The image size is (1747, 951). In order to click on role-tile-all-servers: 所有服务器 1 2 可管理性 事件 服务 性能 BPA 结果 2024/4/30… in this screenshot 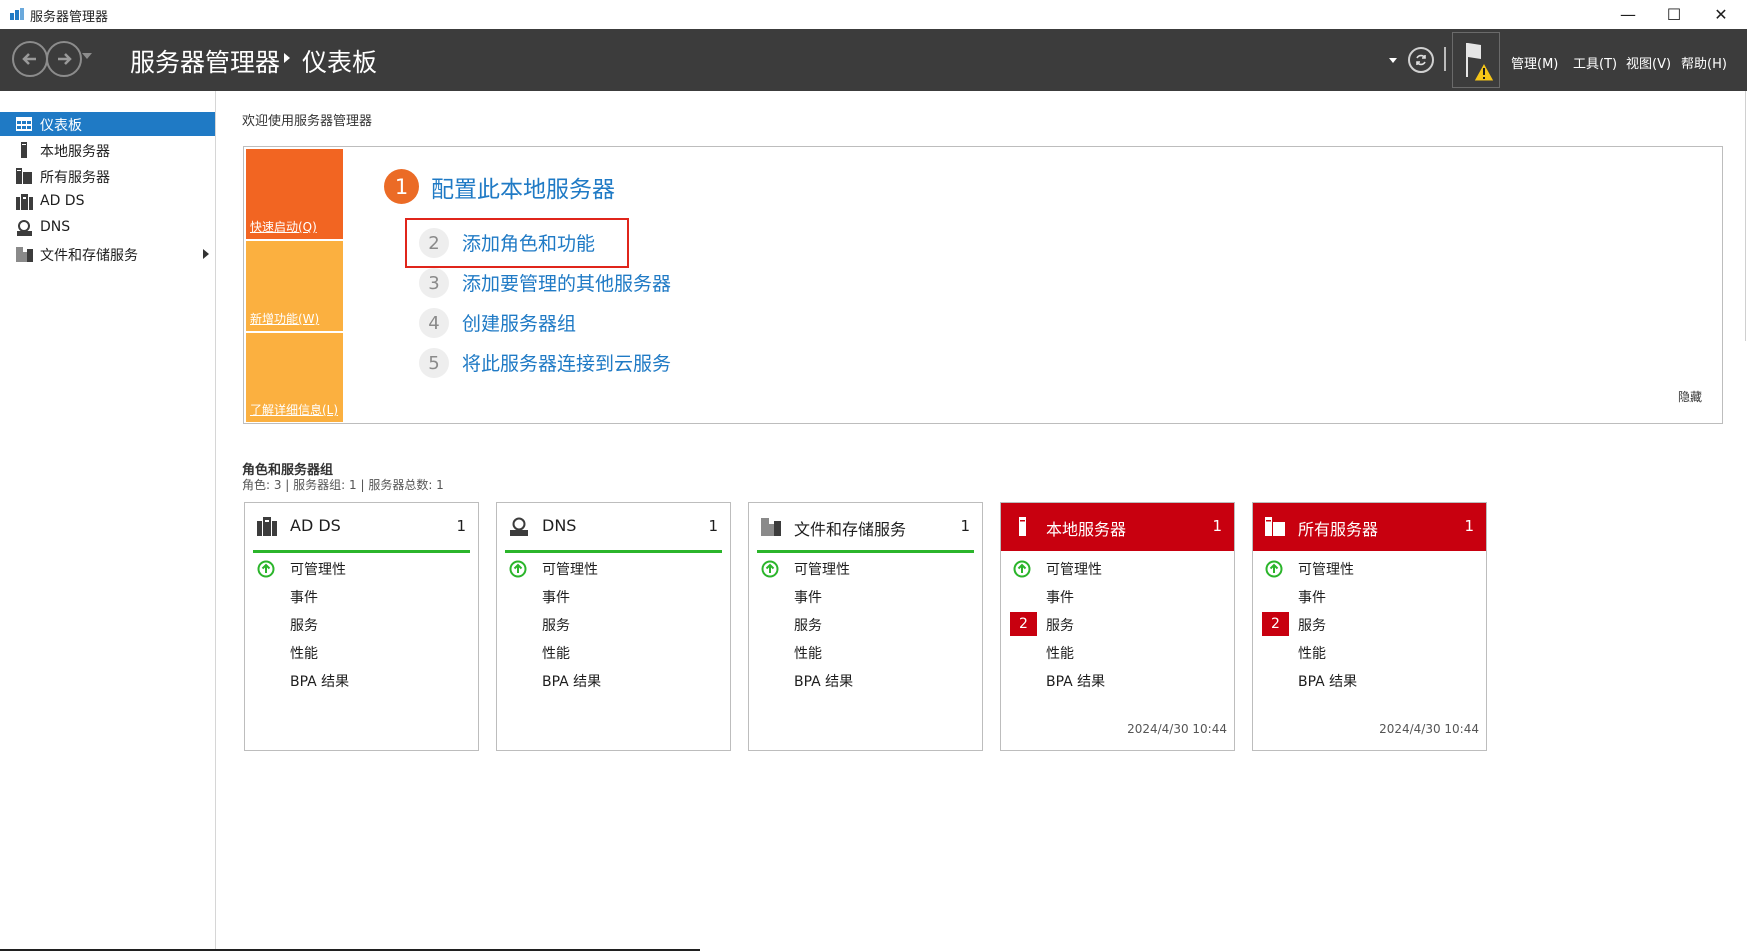, I will do `click(1369, 626)`.